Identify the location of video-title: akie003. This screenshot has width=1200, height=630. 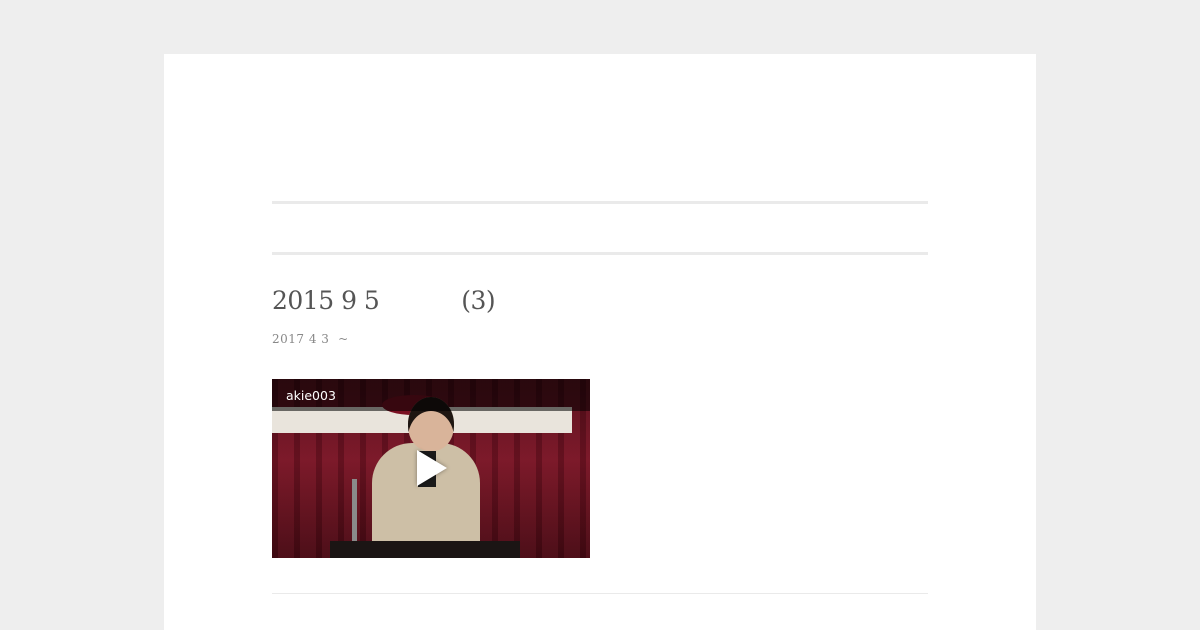
(311, 395).